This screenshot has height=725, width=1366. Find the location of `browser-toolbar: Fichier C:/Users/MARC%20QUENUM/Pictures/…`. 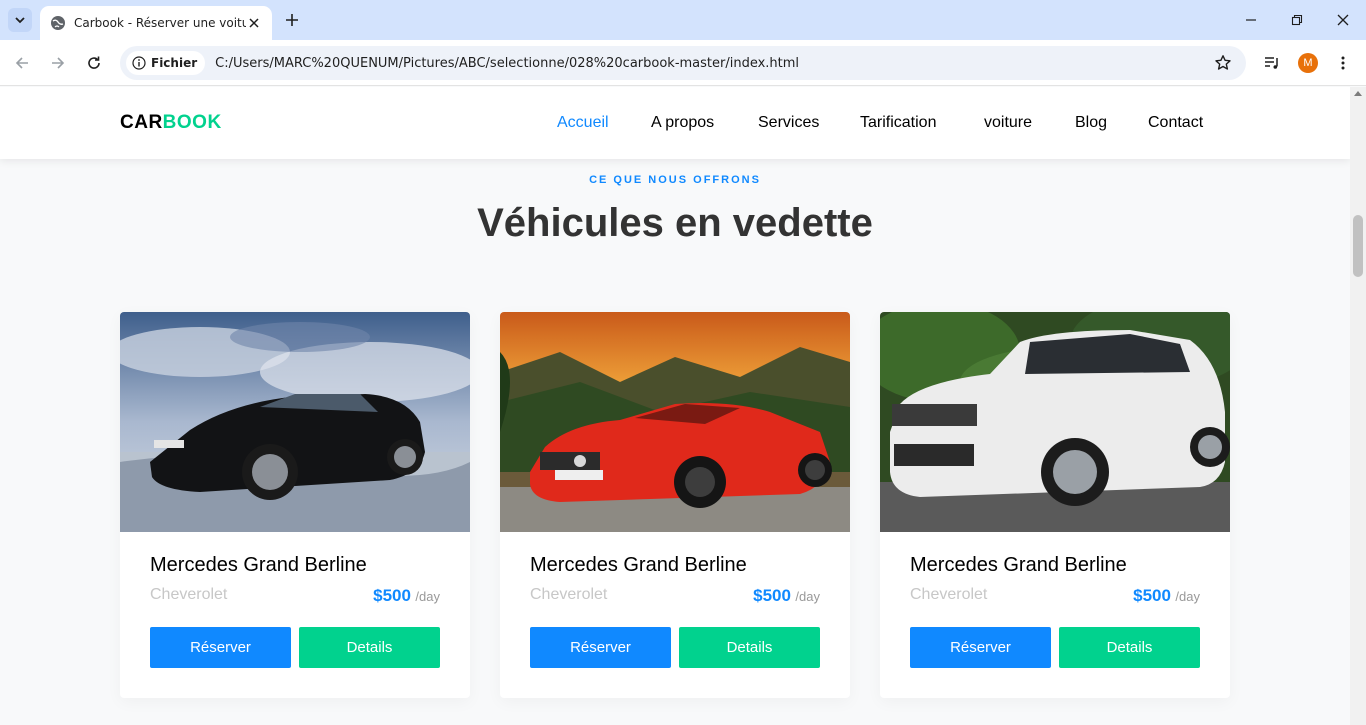

browser-toolbar: Fichier C:/Users/MARC%20QUENUM/Pictures/… is located at coordinates (683, 63).